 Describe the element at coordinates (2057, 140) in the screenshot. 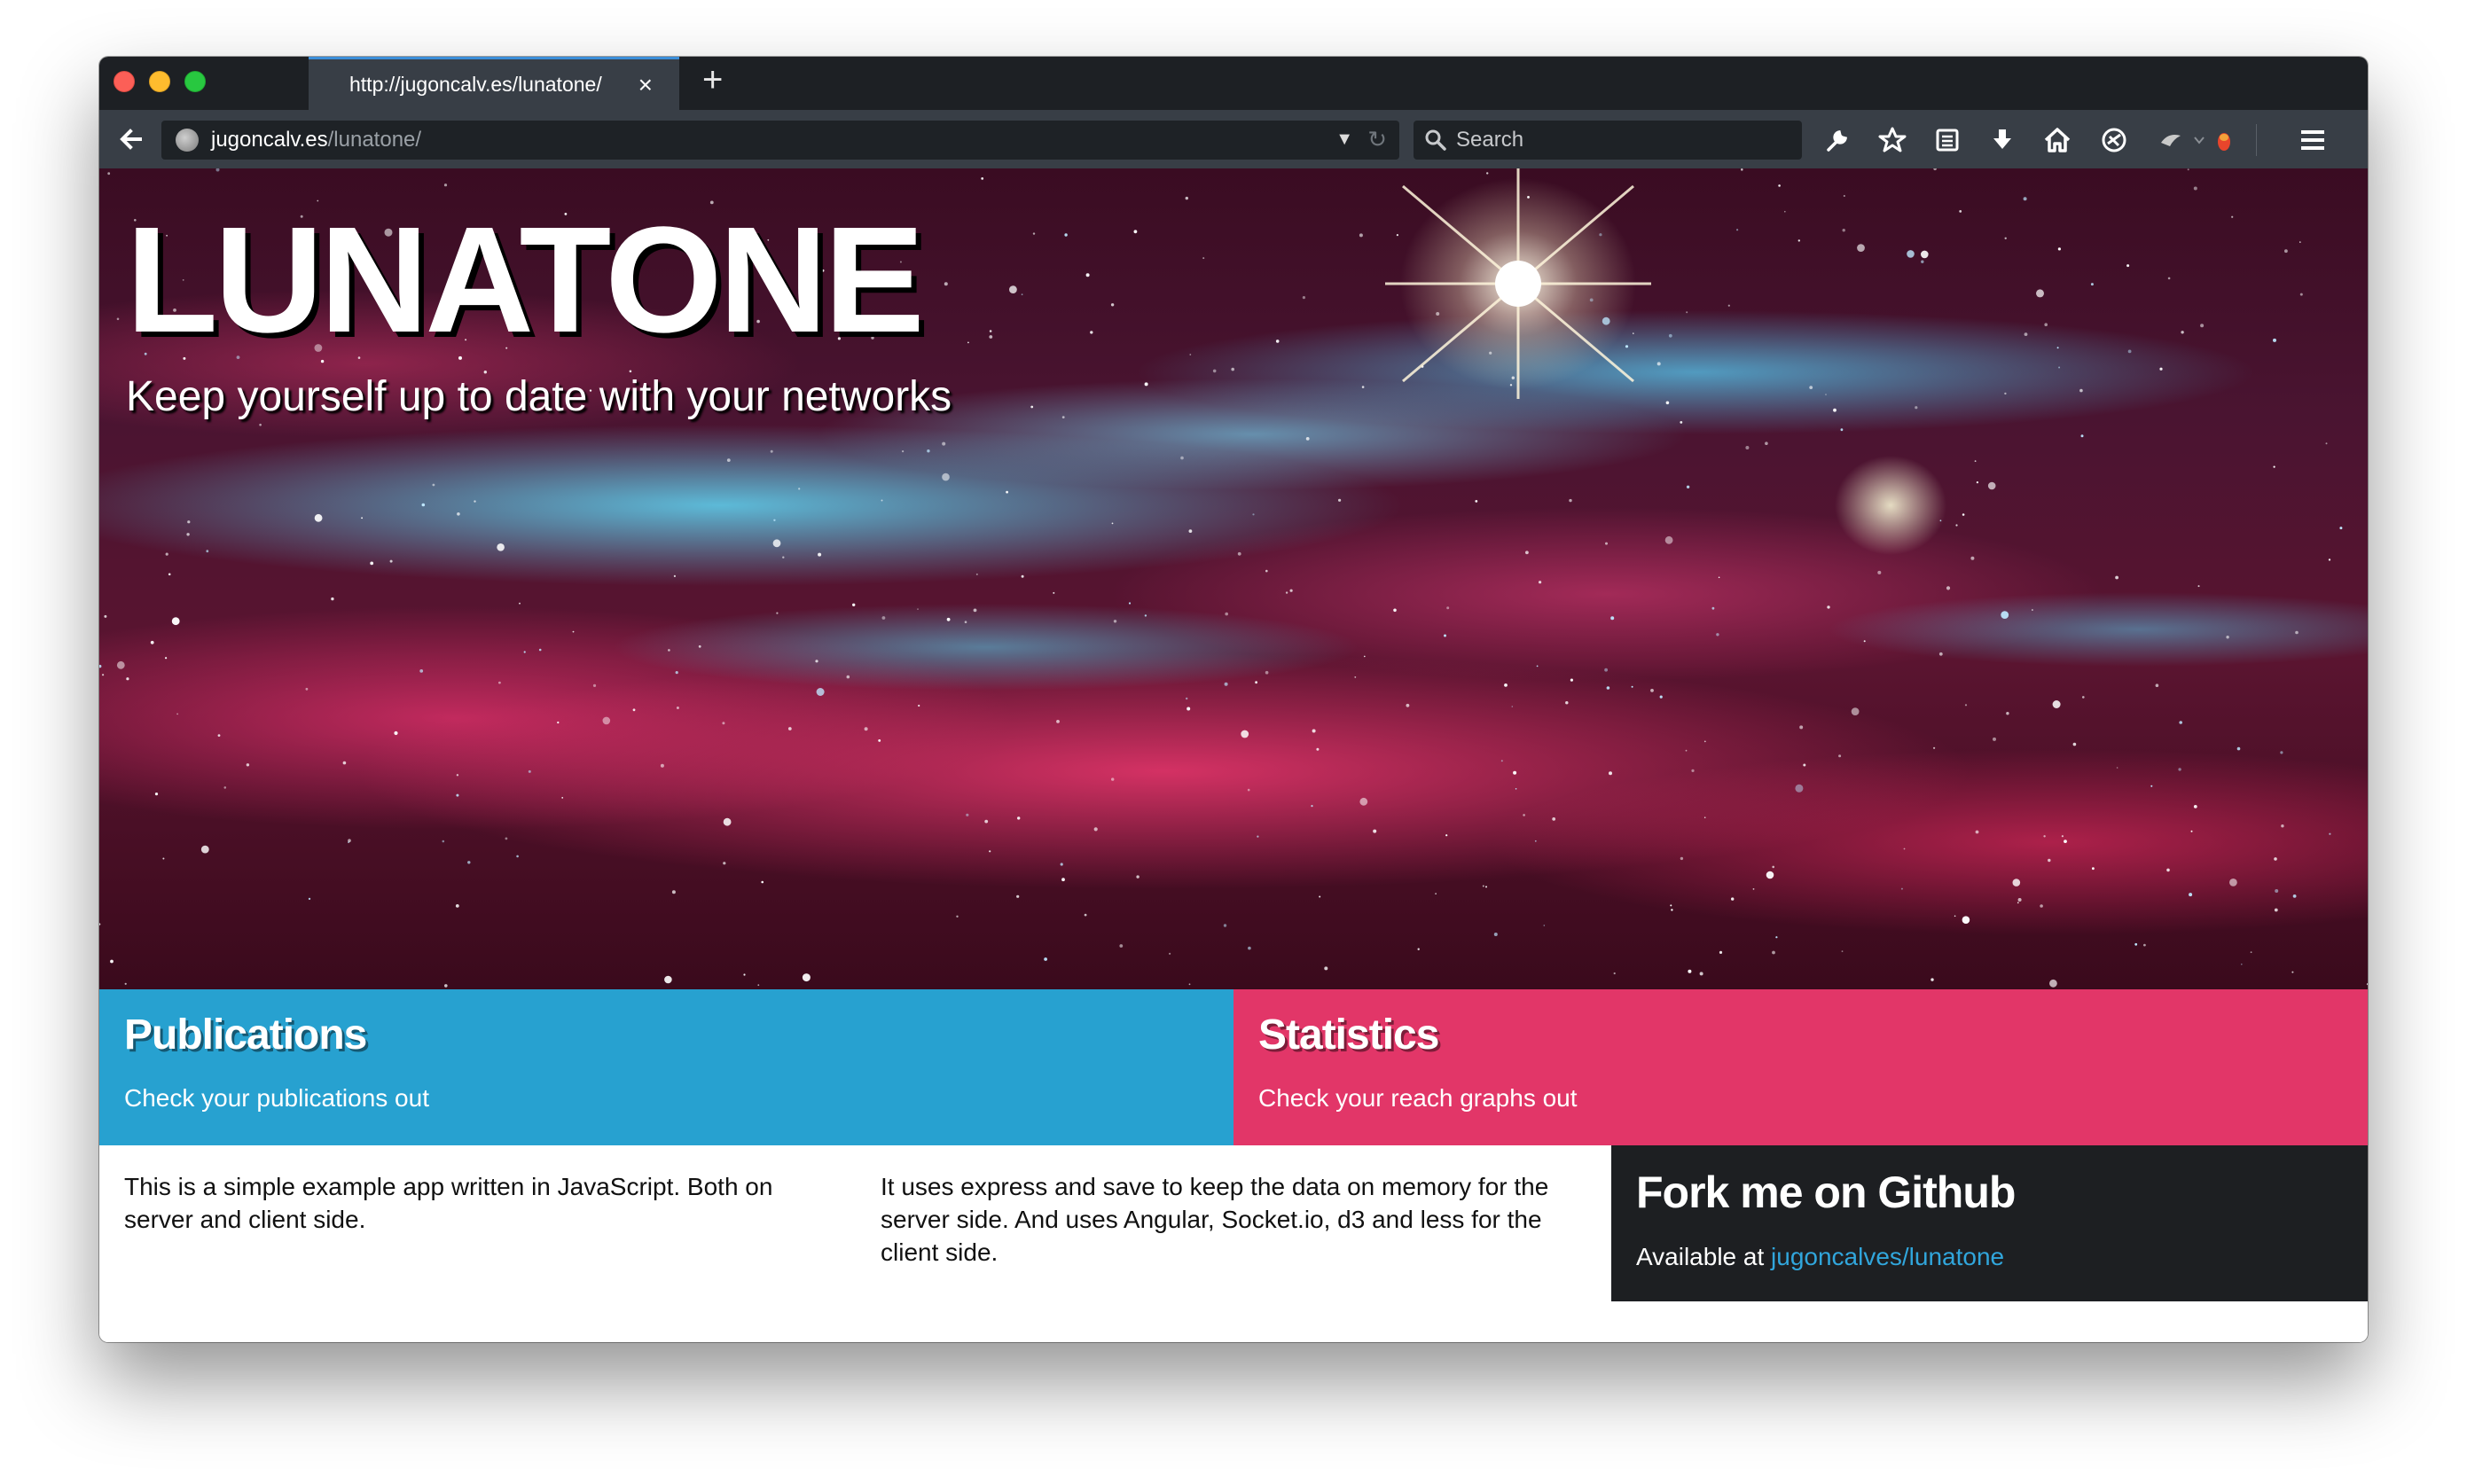

I see `home-icon` at that location.